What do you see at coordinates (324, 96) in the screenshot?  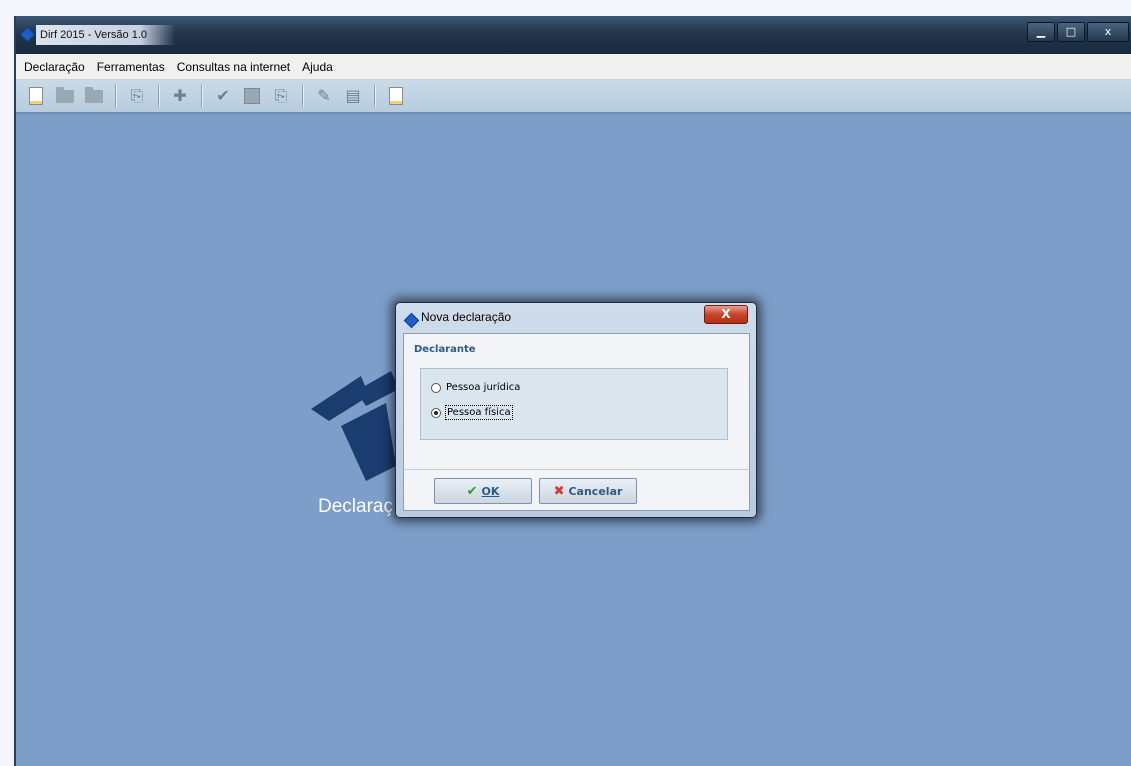 I see `tools-icon: ✎` at bounding box center [324, 96].